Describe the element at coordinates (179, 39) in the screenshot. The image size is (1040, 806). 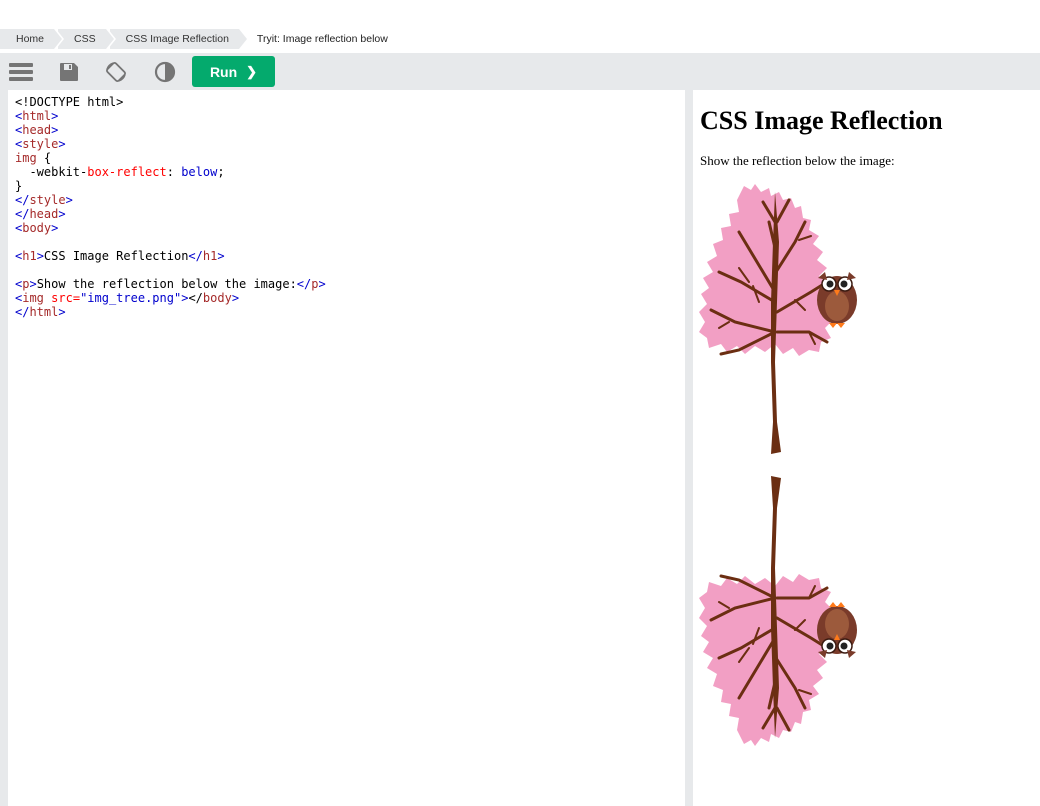
I see `breadcrumb-css-image-reflection: CSS Image Reflection` at that location.